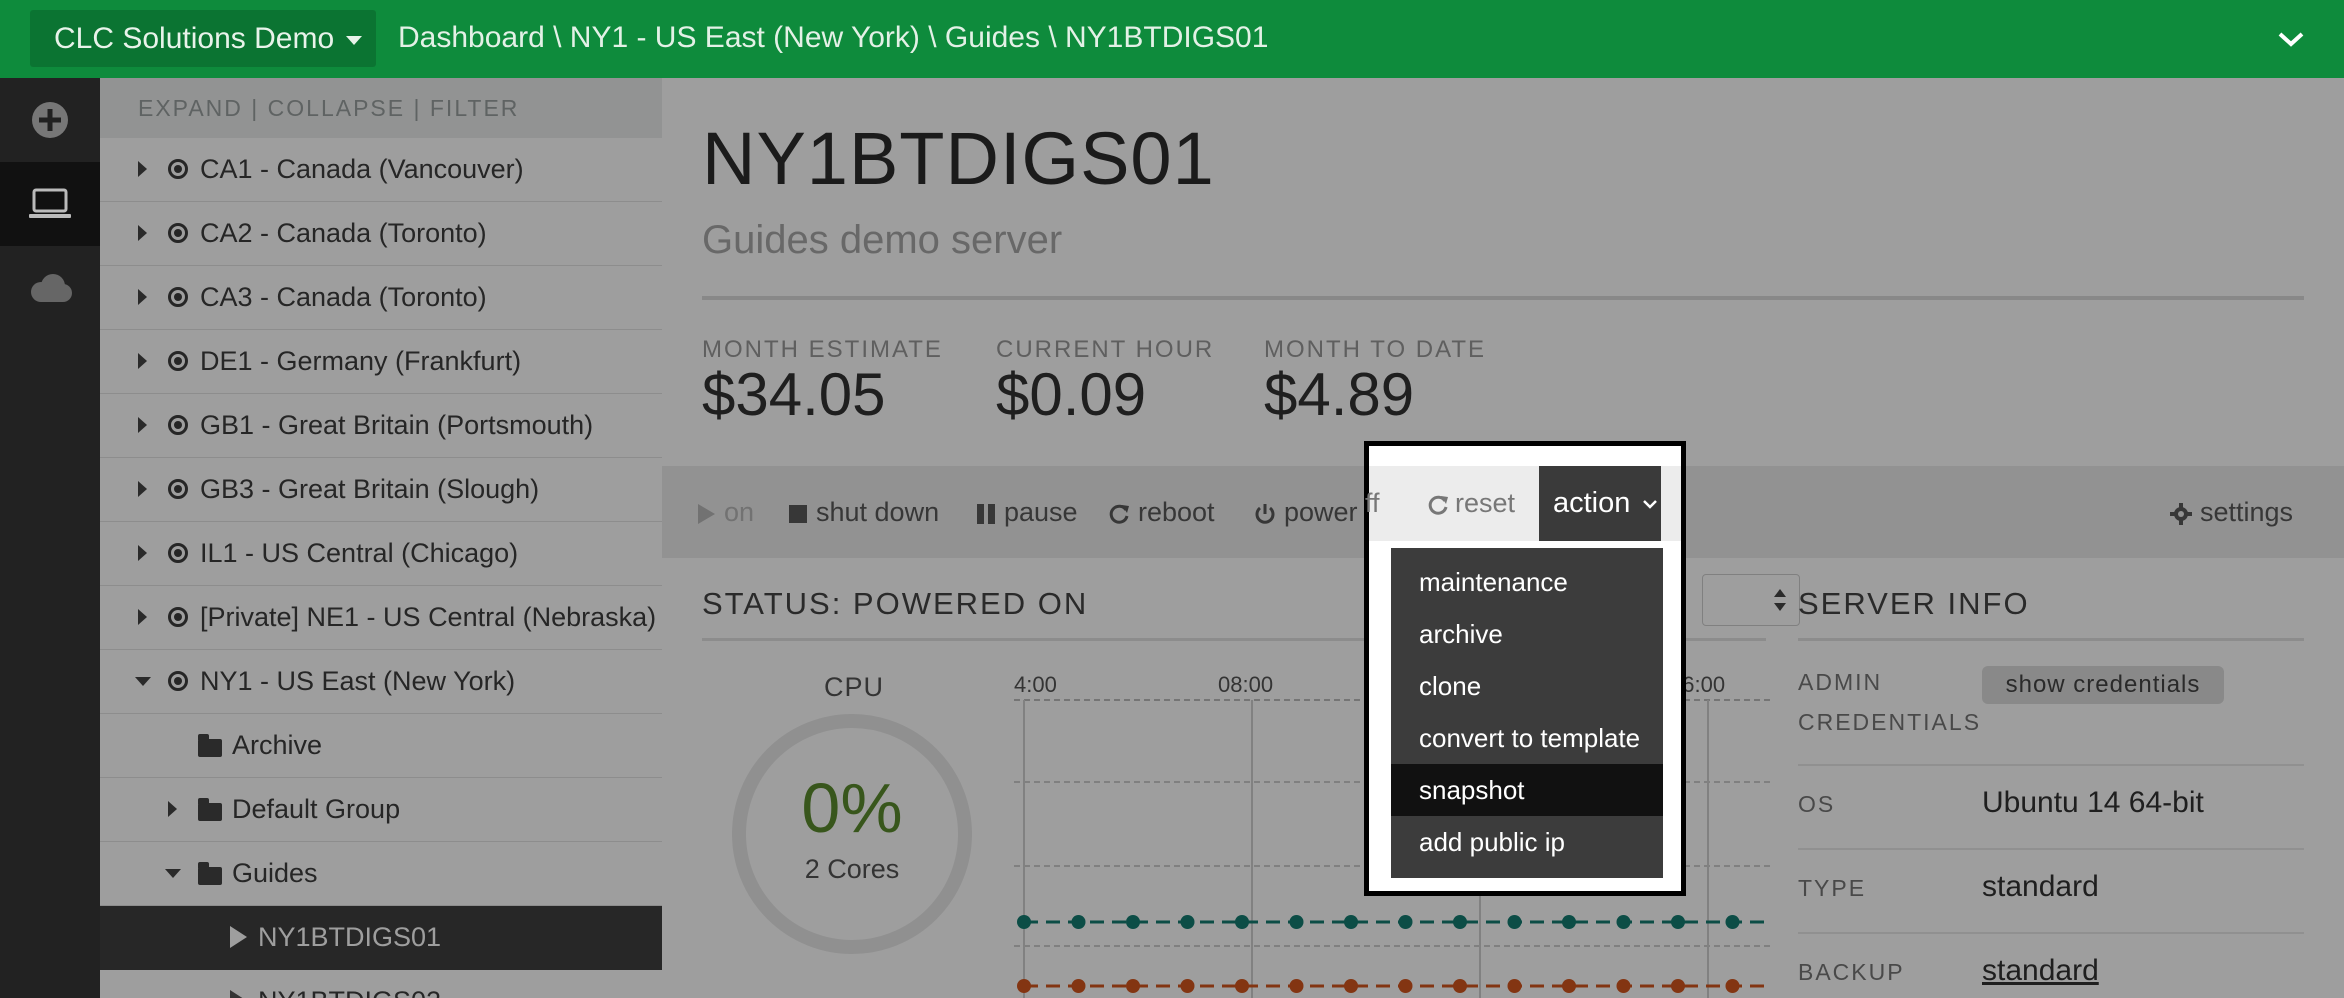 The image size is (2344, 998). I want to click on refresh-icon, so click(1438, 505).